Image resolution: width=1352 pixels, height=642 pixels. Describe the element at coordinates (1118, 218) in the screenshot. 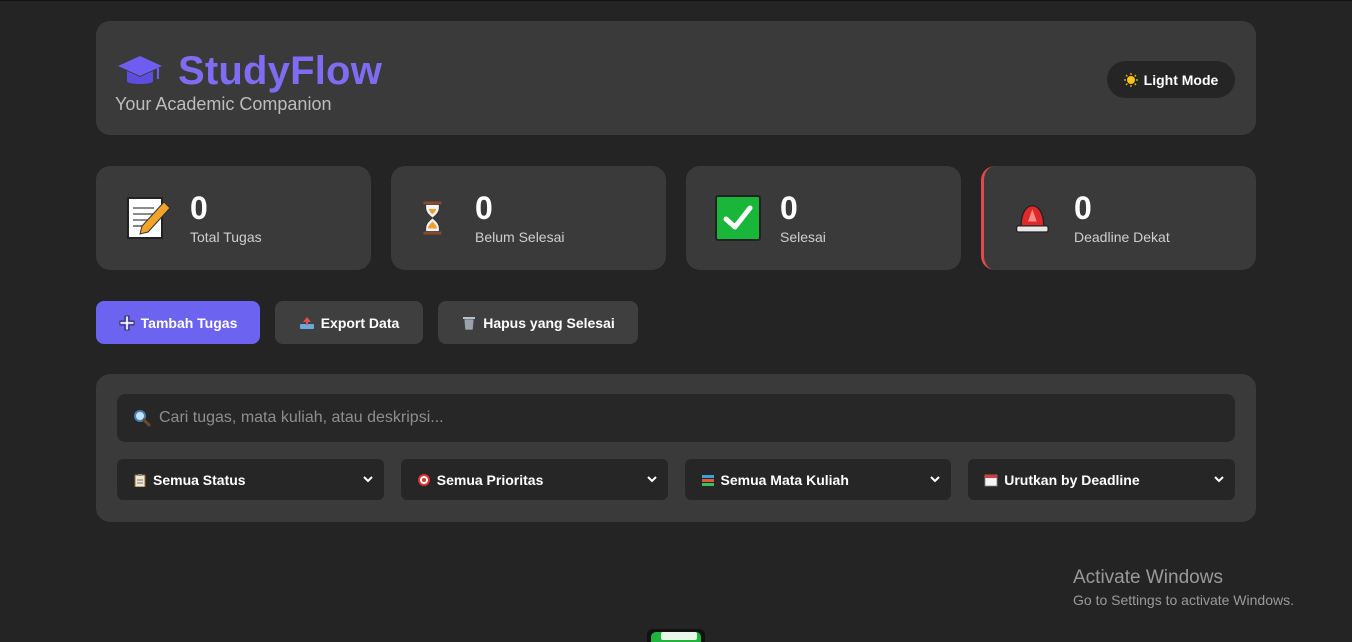

I see `stat-card-deadline: 0 Deadline Dekat` at that location.